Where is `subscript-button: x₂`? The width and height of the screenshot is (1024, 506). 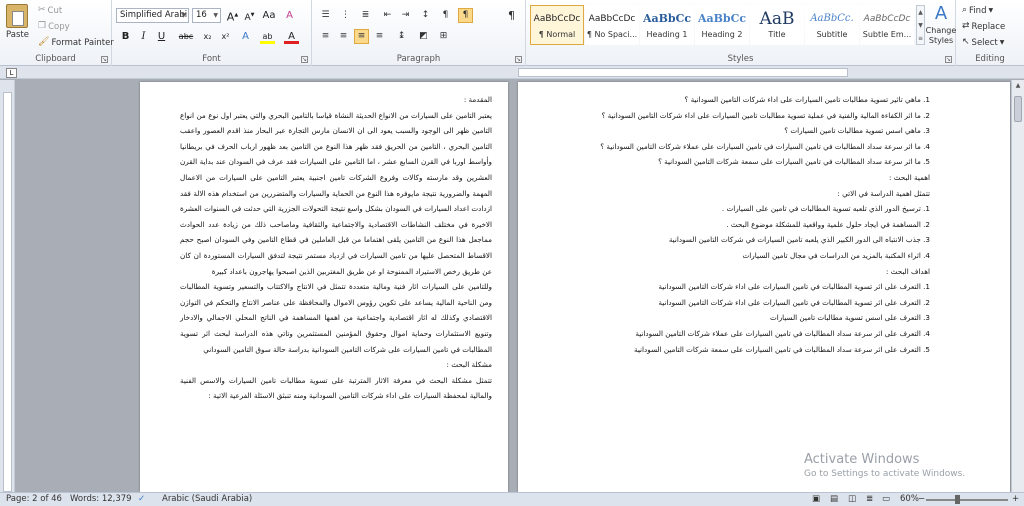
subscript-button: x₂ is located at coordinates (207, 36).